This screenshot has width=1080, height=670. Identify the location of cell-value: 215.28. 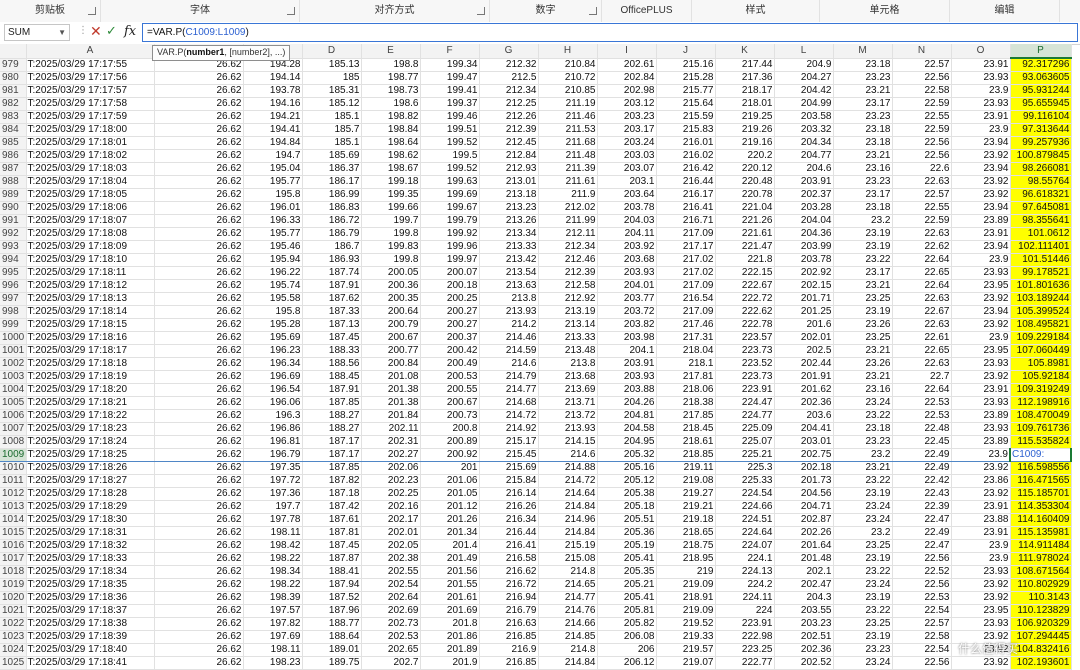
(686, 78).